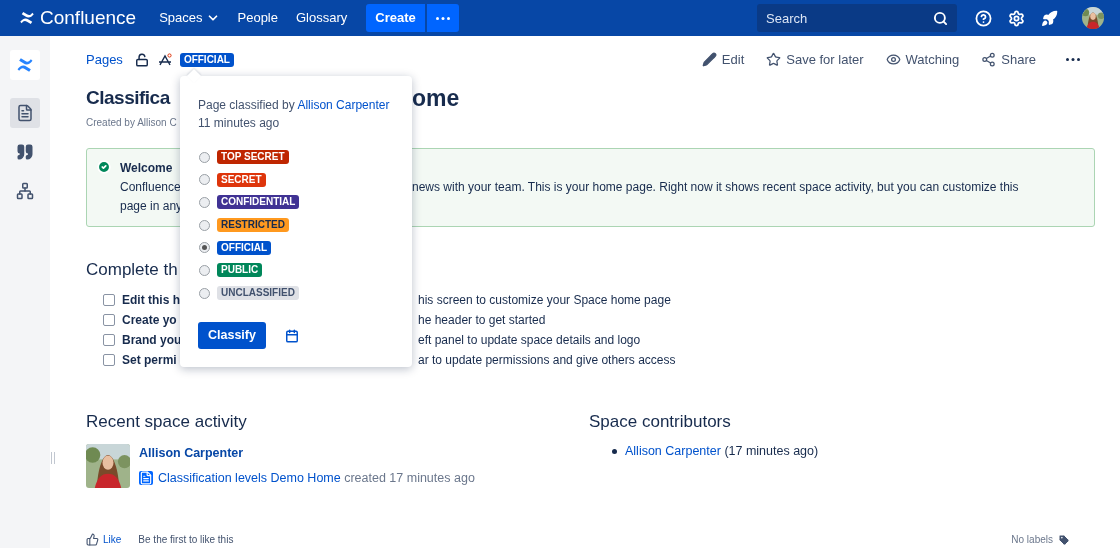 Image resolution: width=1120 pixels, height=548 pixels. I want to click on tag-icon, so click(1064, 539).